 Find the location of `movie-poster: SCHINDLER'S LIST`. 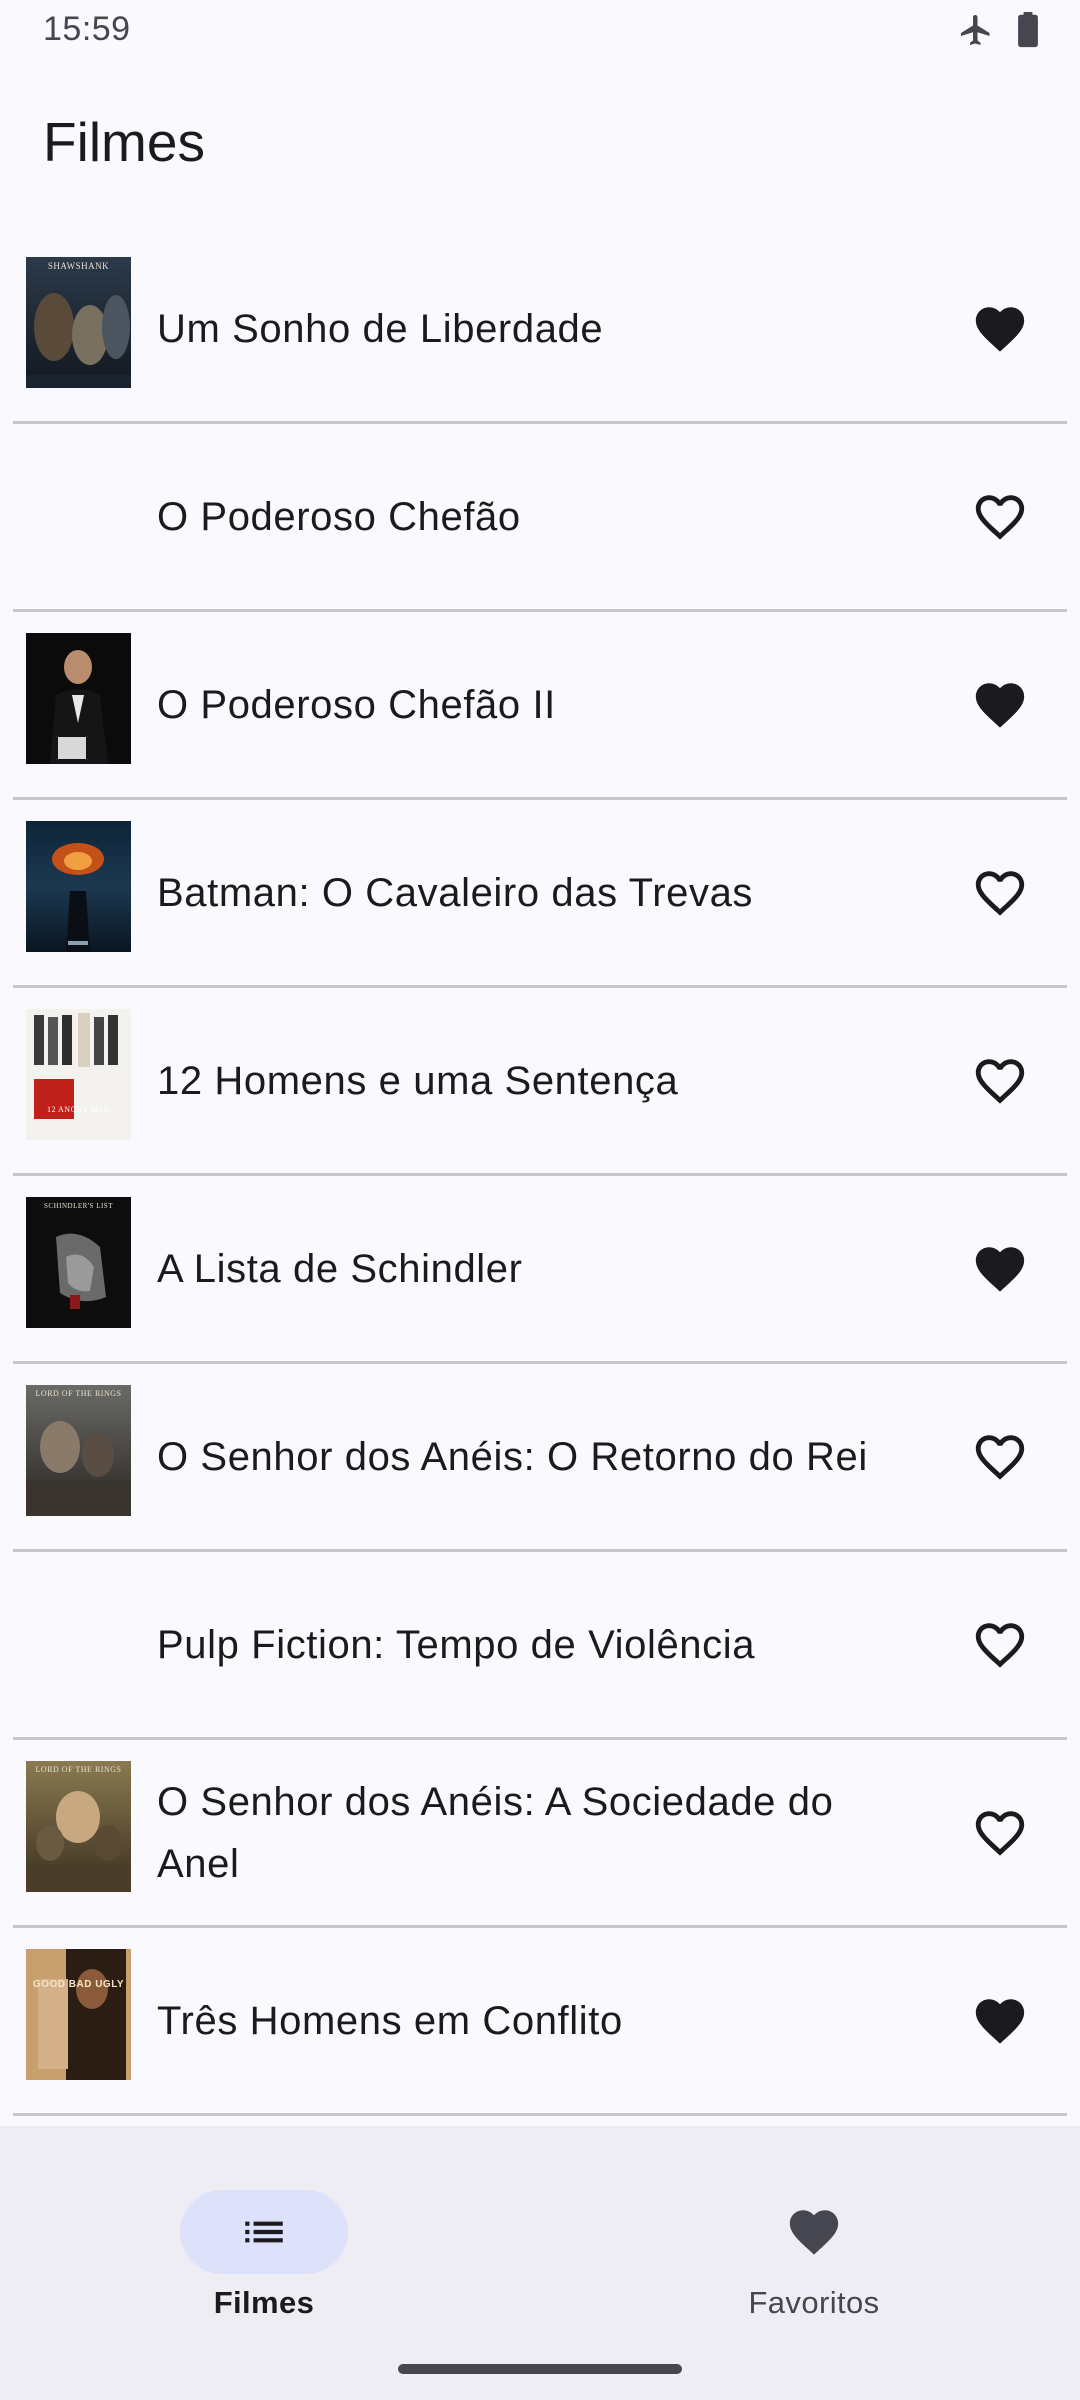

movie-poster: SCHINDLER'S LIST is located at coordinates (78, 1262).